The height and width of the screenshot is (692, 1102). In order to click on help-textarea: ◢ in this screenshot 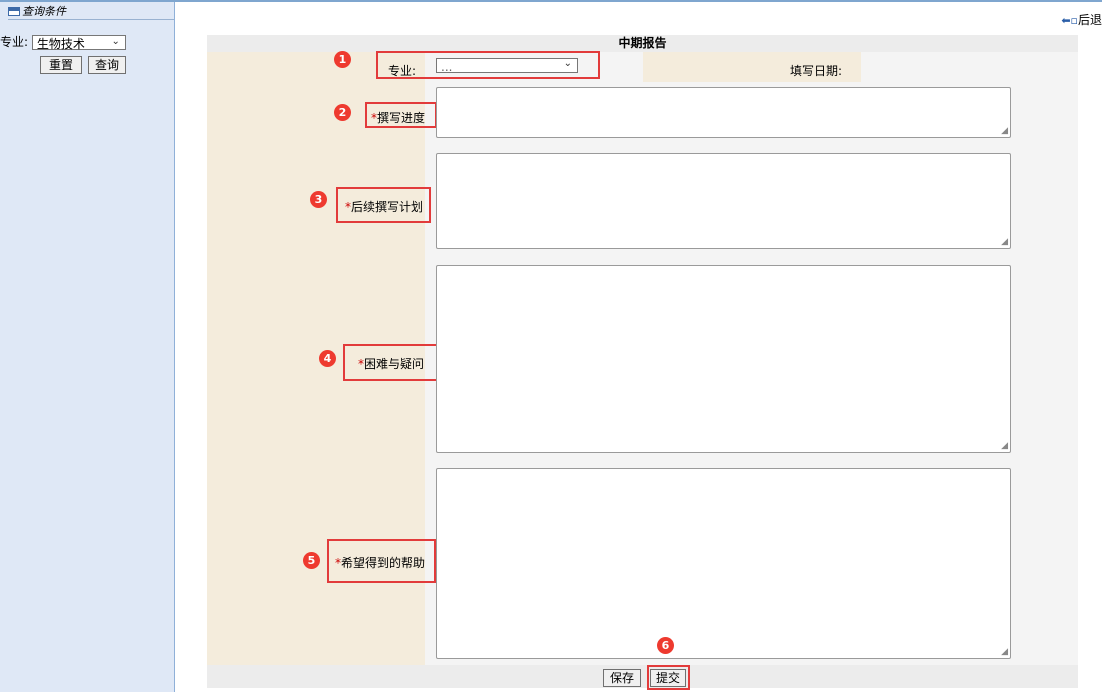, I will do `click(723, 563)`.